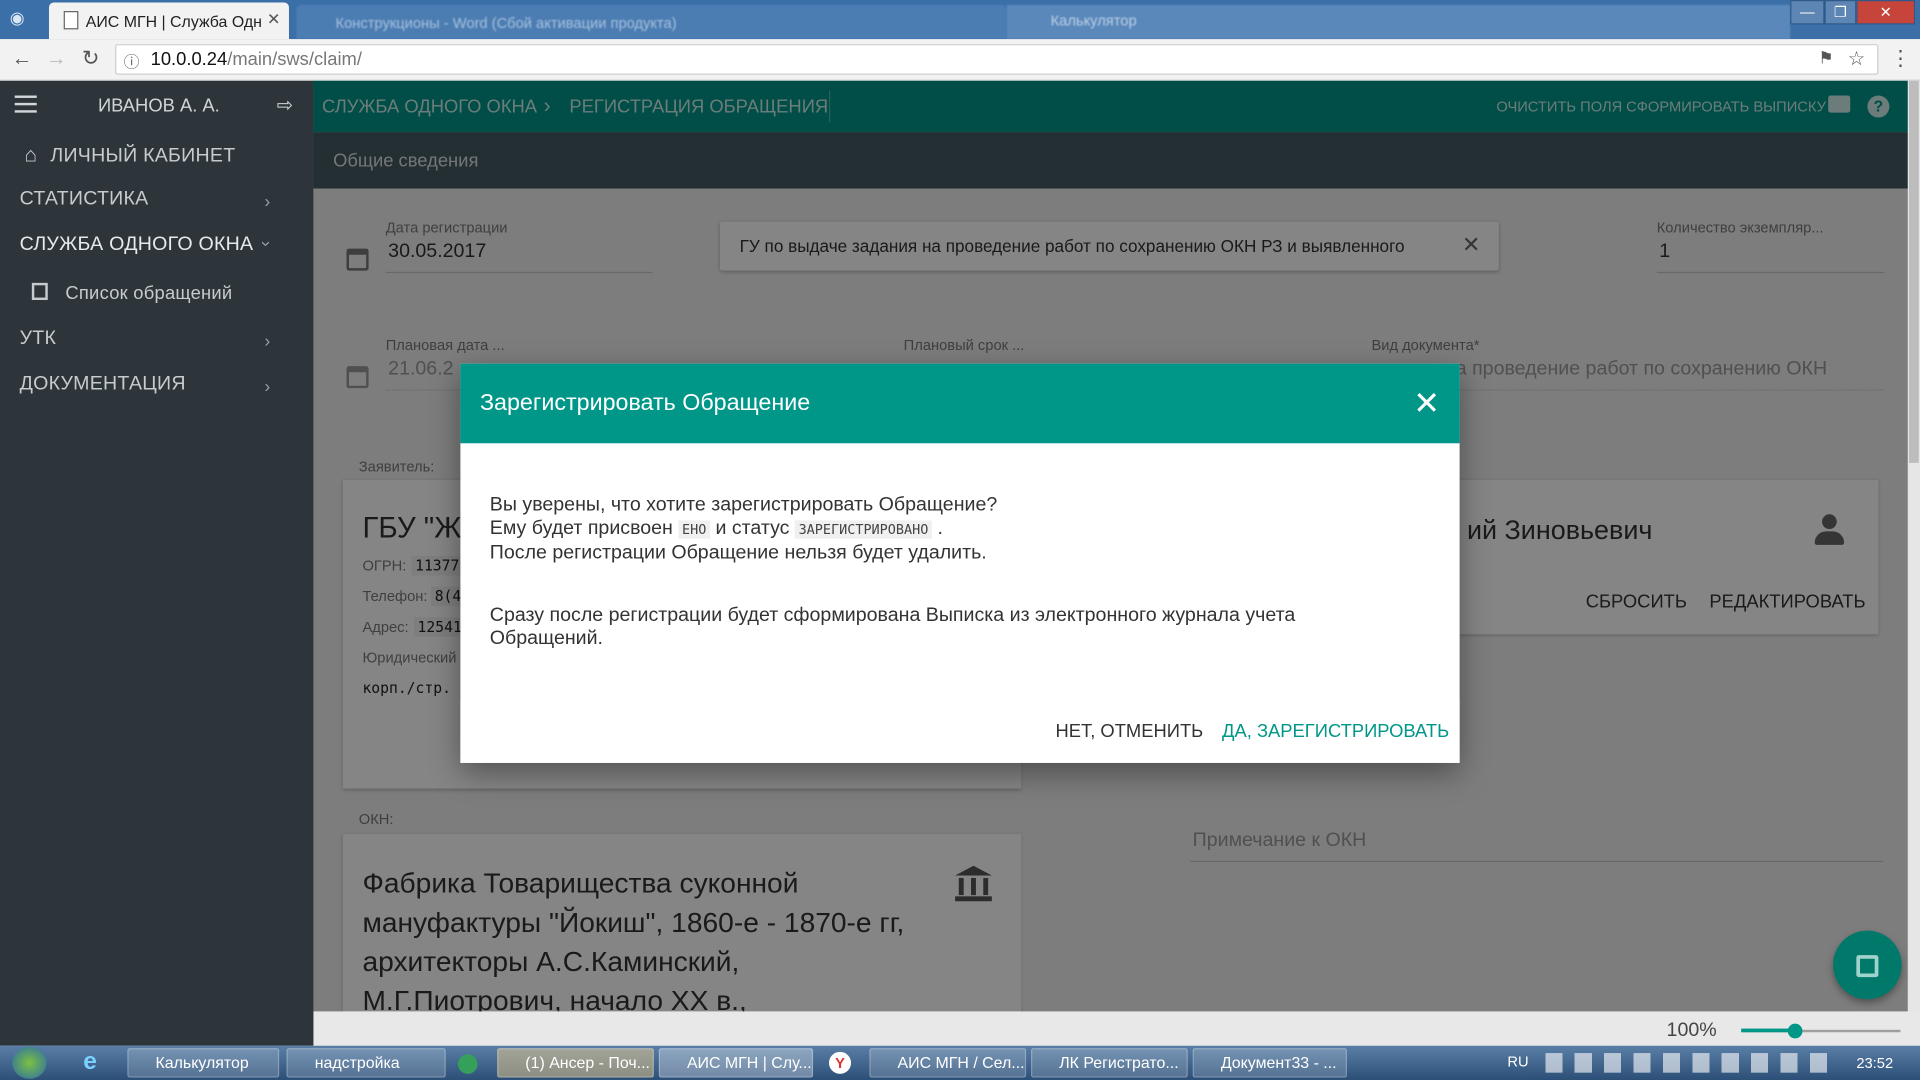 The height and width of the screenshot is (1080, 1920). I want to click on sidebar-item-one-window: СЛУЖБА ОДНОГО ОКНА, so click(137, 245).